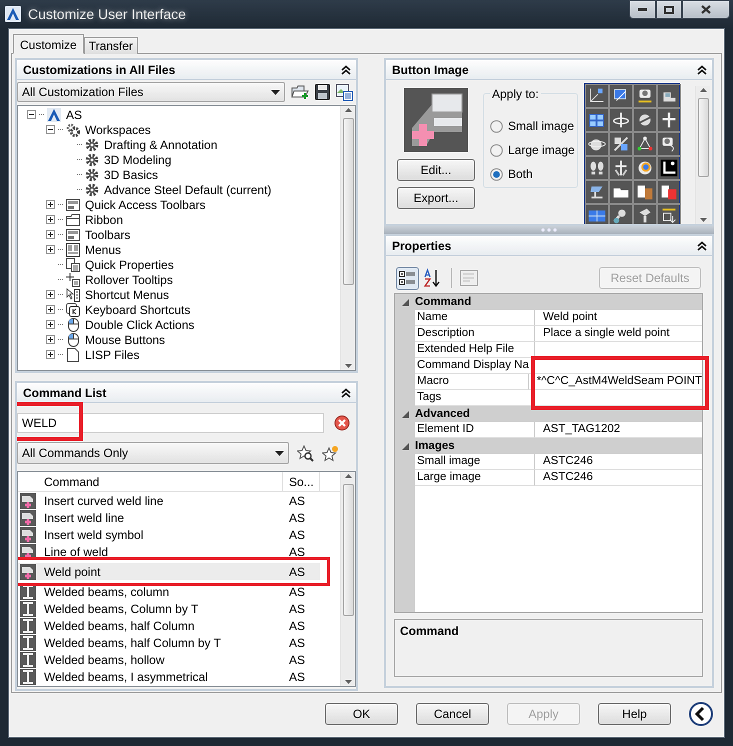 This screenshot has height=746, width=733. I want to click on tree-item: Quick Properties, so click(129, 265).